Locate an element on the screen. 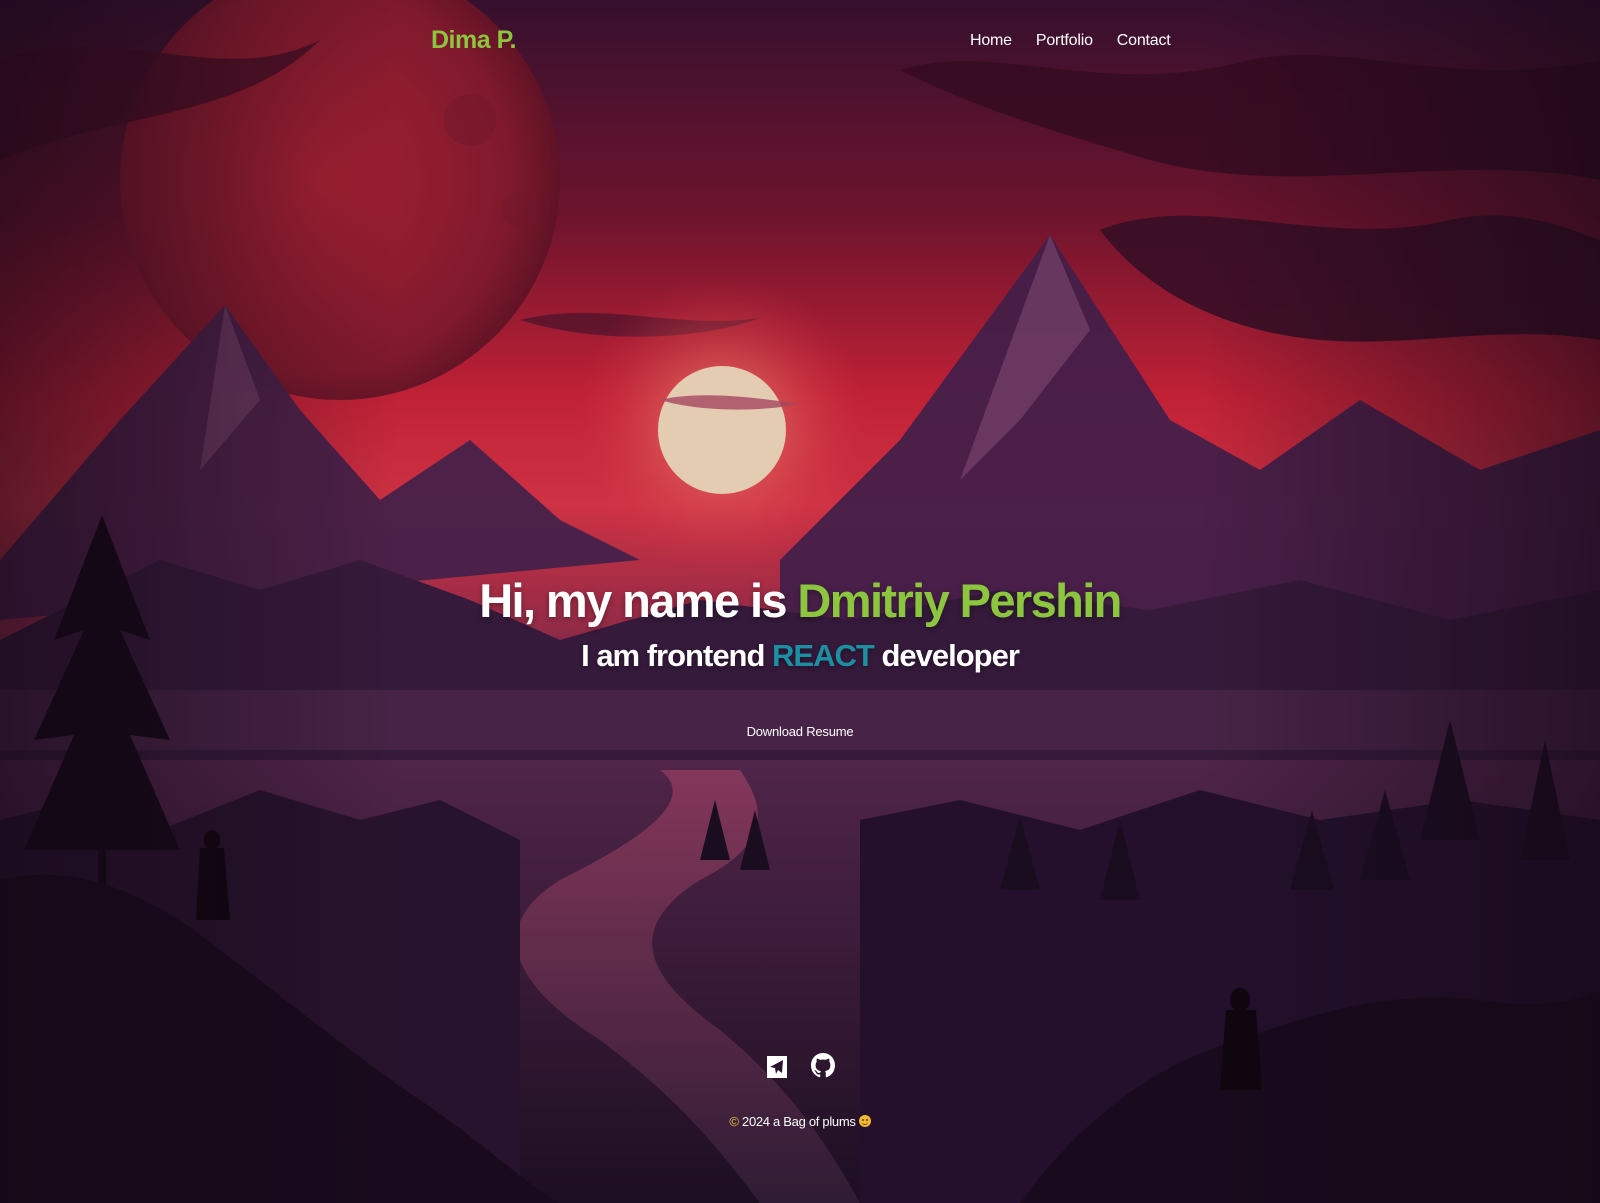 The height and width of the screenshot is (1203, 1600). download-resume-link: Download Resume is located at coordinates (800, 731).